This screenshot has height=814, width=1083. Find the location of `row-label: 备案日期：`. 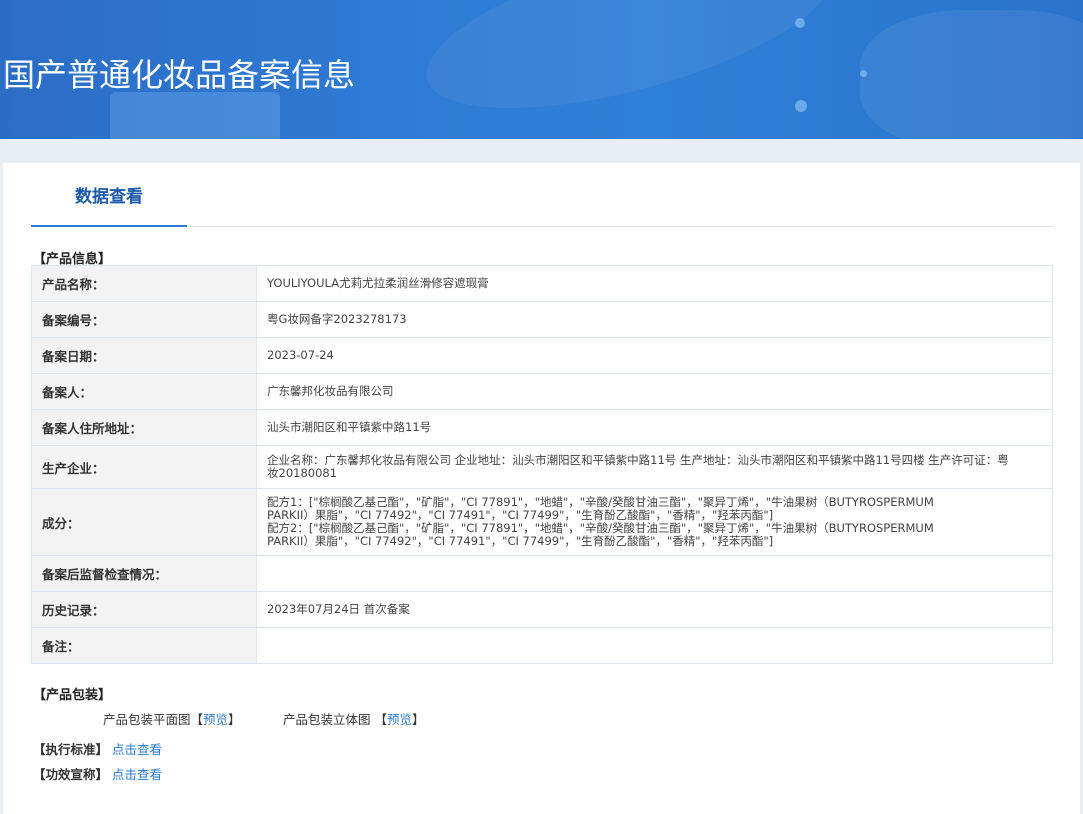

row-label: 备案日期： is located at coordinates (144, 355).